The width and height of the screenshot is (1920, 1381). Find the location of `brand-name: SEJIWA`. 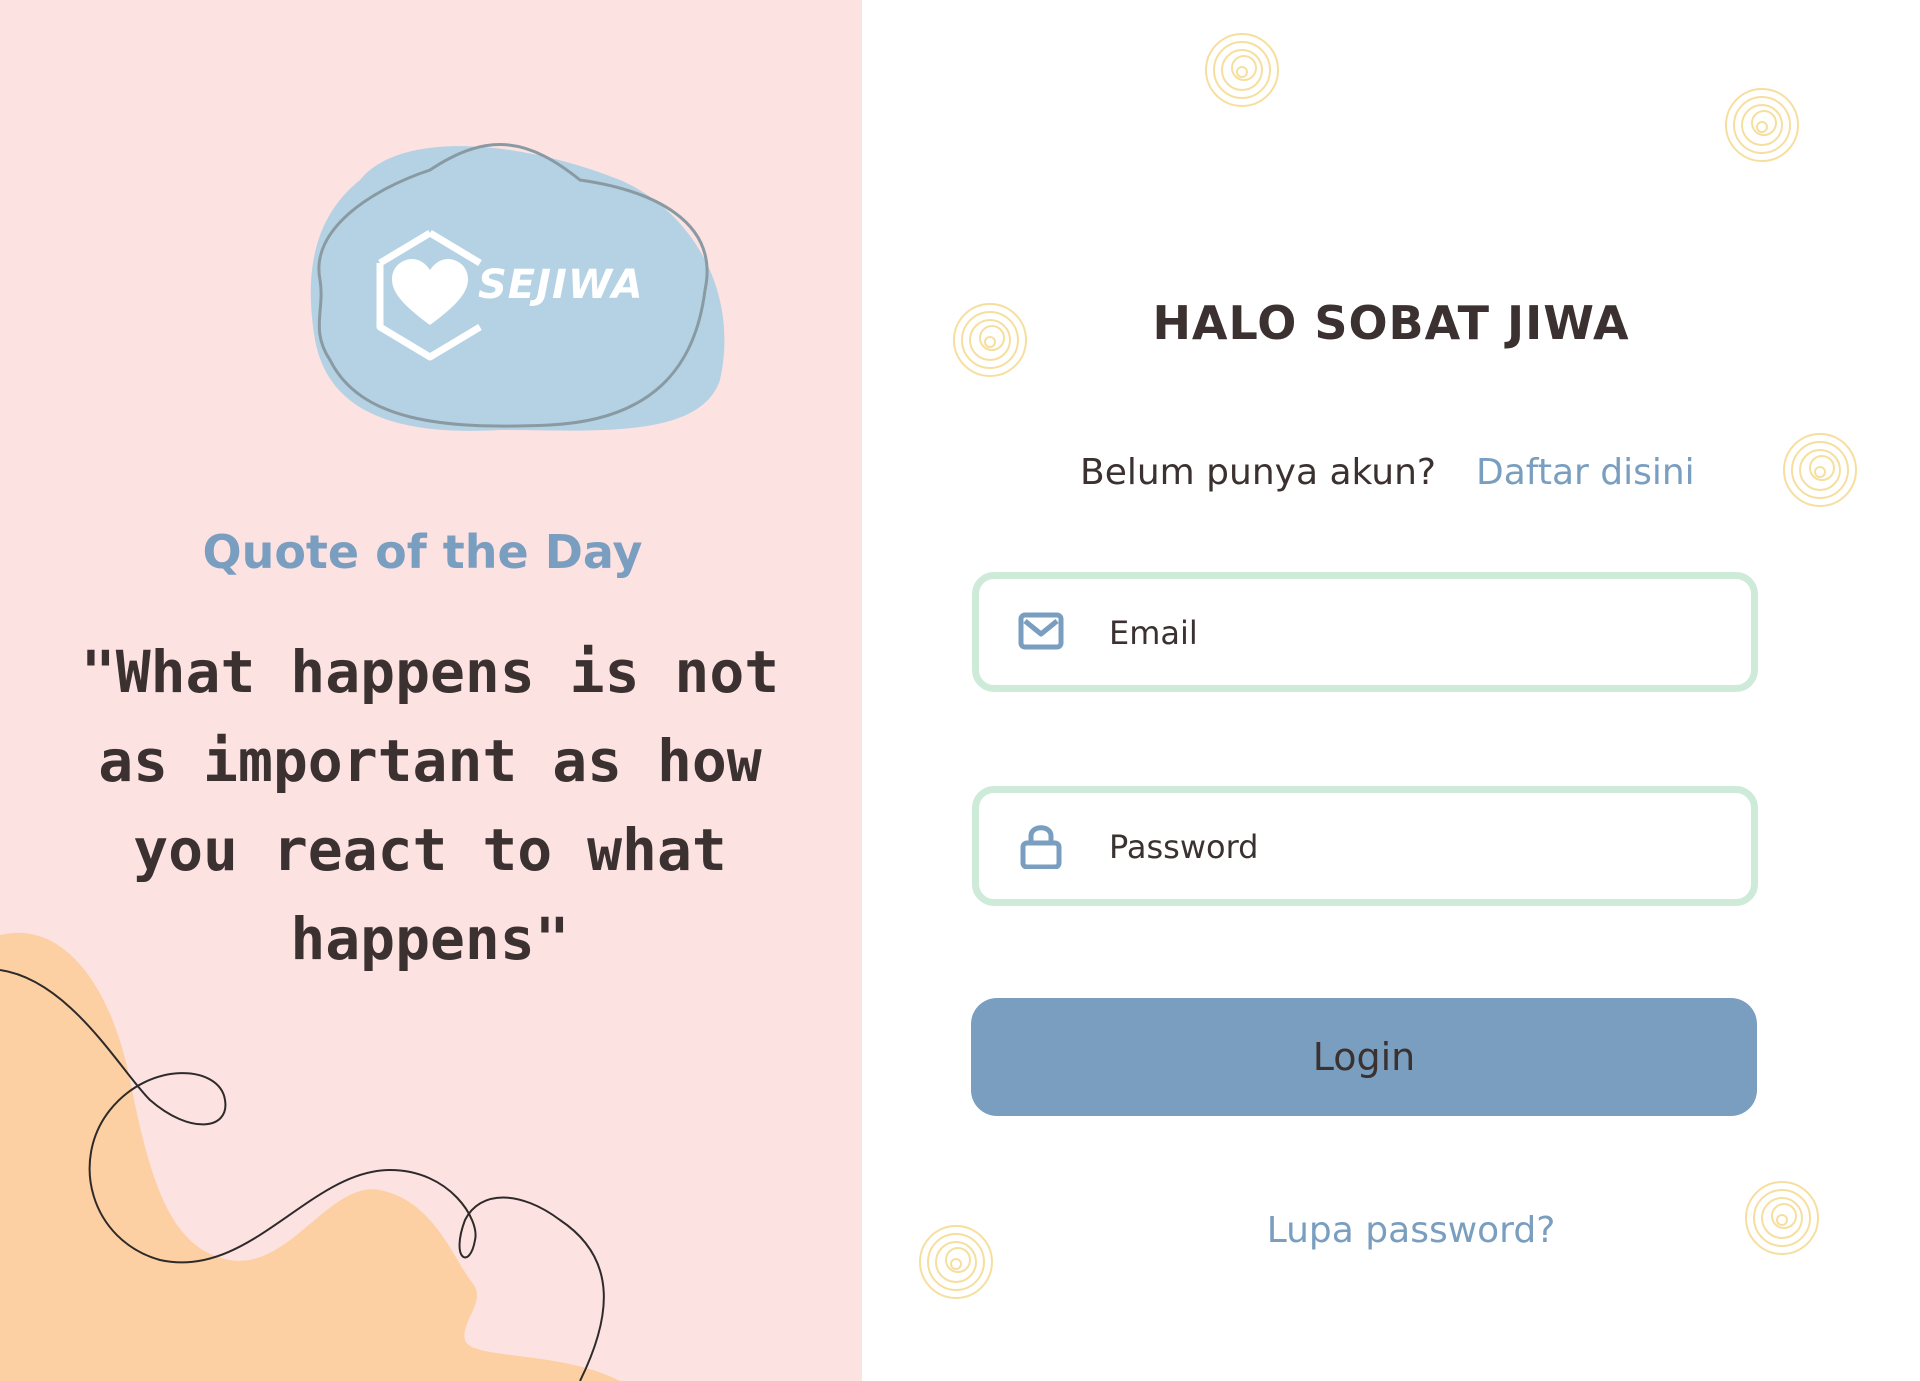

brand-name: SEJIWA is located at coordinates (561, 285).